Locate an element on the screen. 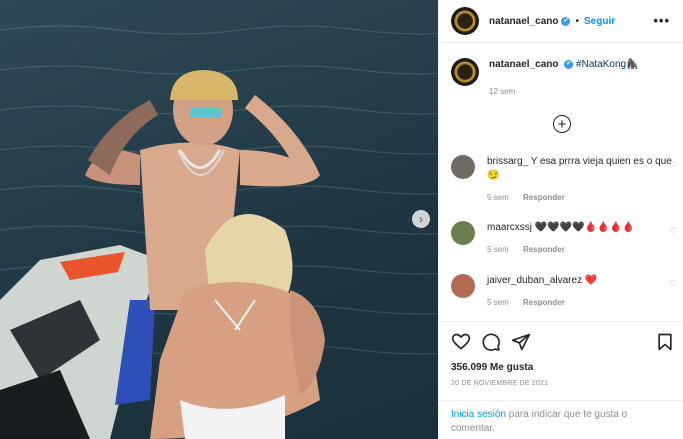  paper-plane-icon is located at coordinates (521, 342).